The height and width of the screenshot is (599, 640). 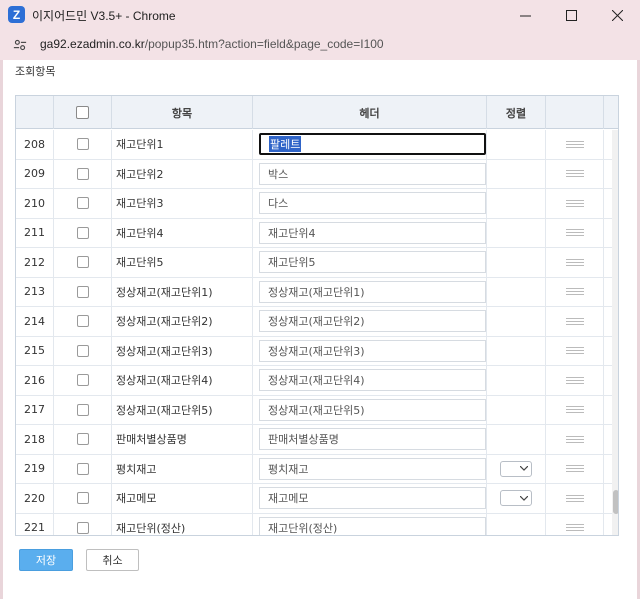 What do you see at coordinates (182, 439) in the screenshot?
I see `row-item-name: 판매처별상품명` at bounding box center [182, 439].